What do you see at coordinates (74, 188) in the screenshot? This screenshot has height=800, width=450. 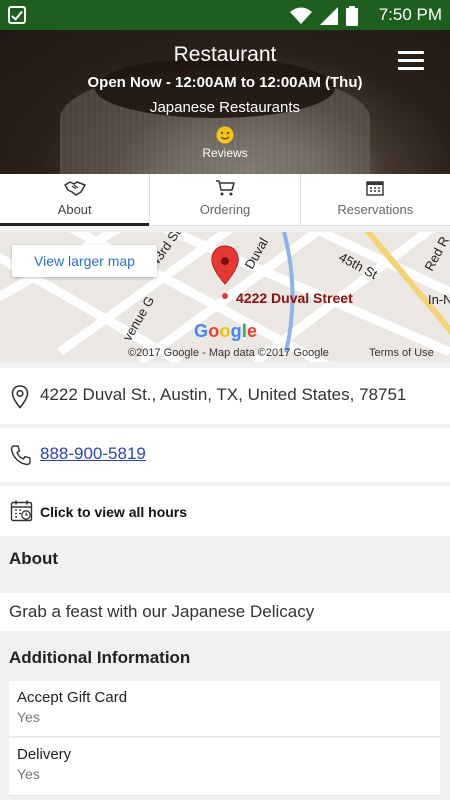 I see `handshake-icon` at bounding box center [74, 188].